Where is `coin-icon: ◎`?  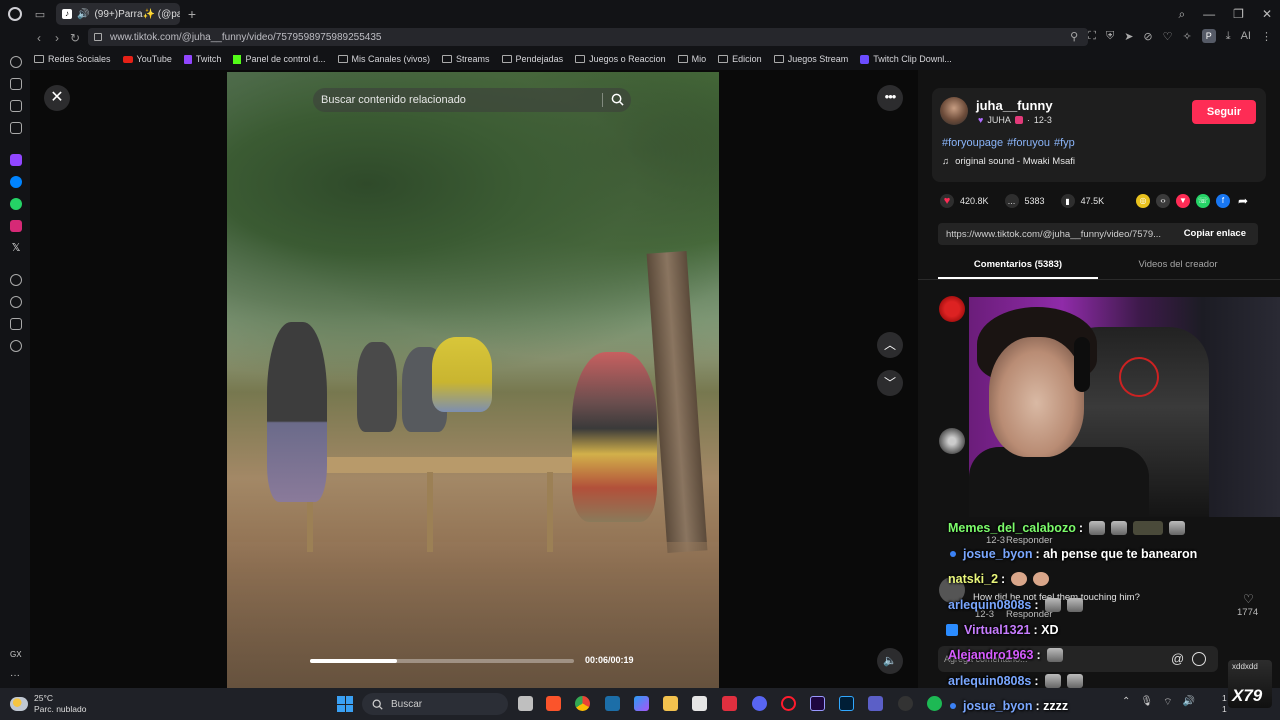
coin-icon: ◎ is located at coordinates (1143, 201).